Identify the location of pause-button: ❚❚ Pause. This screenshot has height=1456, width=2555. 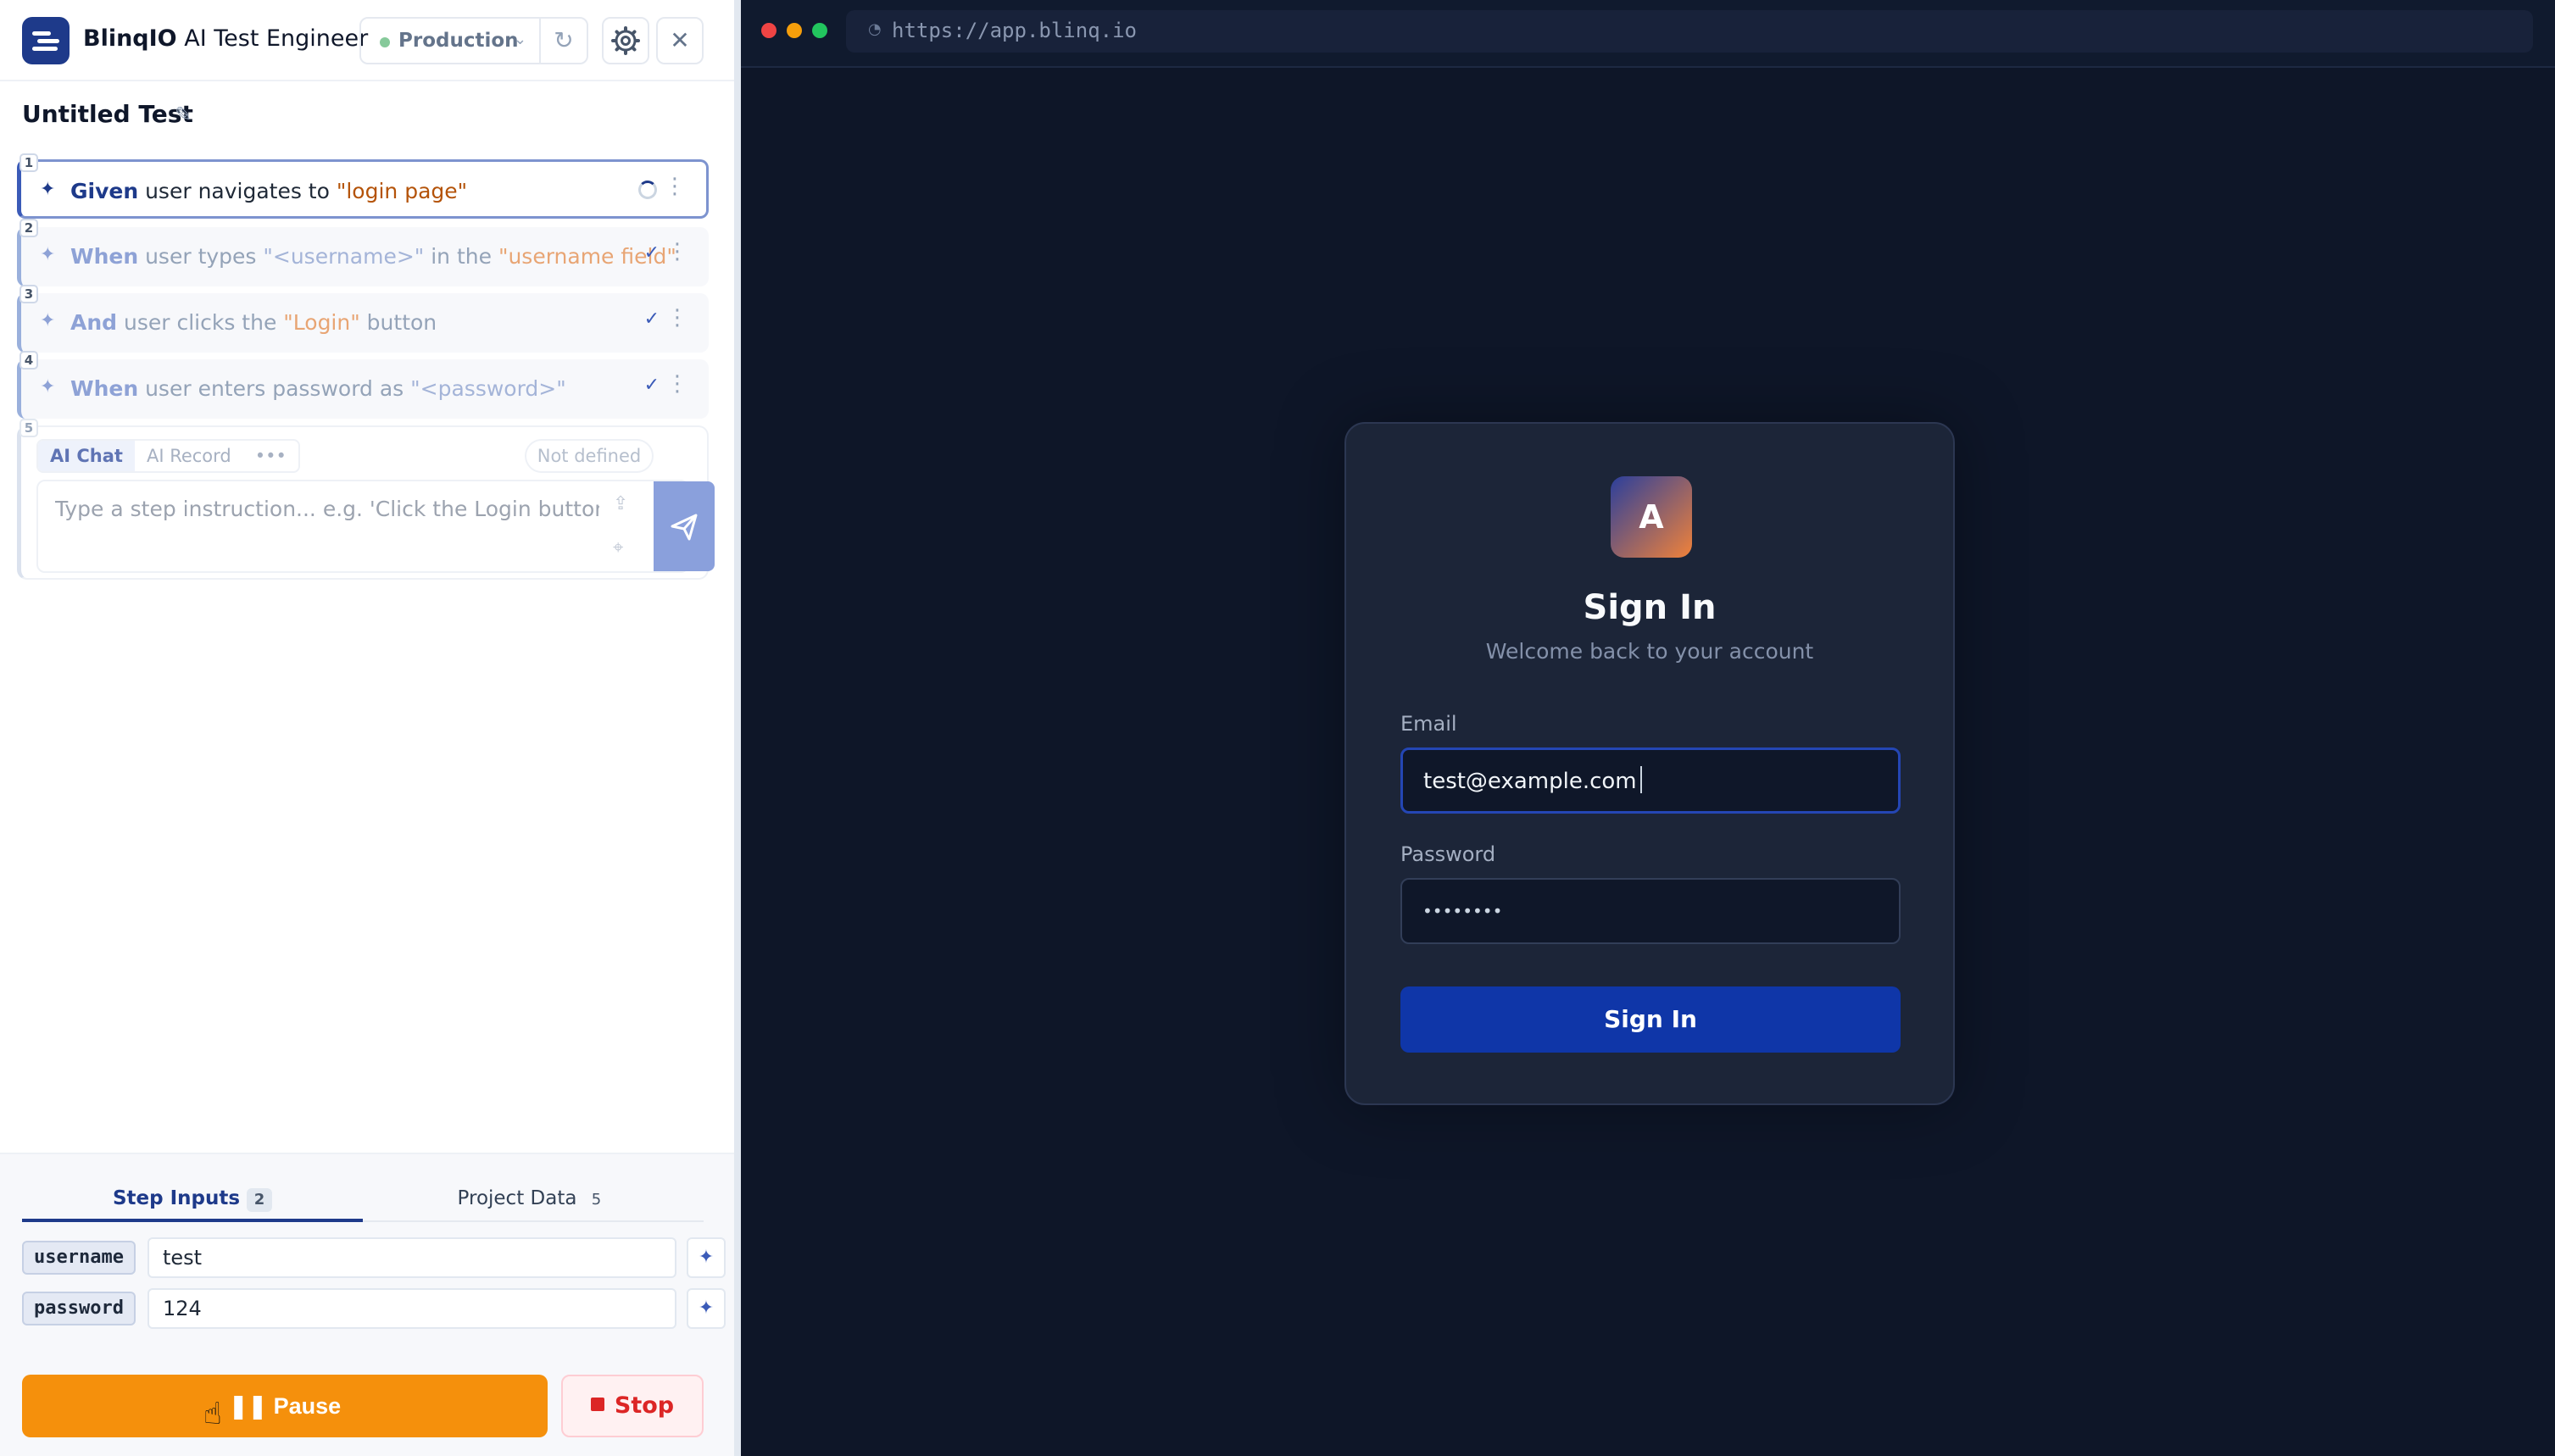
(285, 1406).